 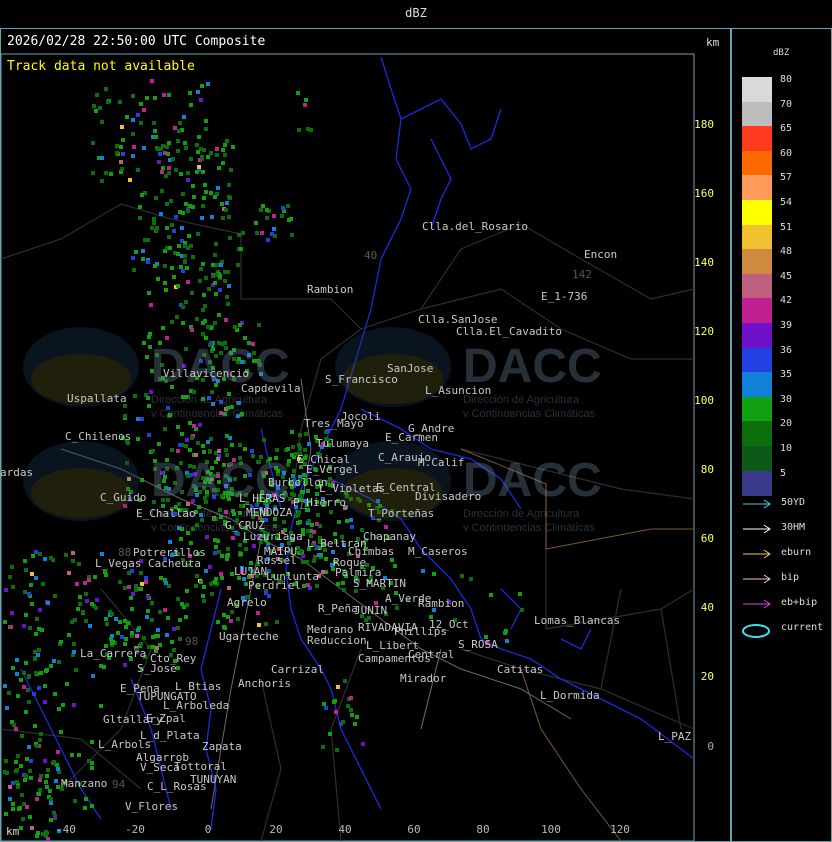 I want to click on watermark-caption: y Contingencias Climáticas, so click(x=529, y=412).